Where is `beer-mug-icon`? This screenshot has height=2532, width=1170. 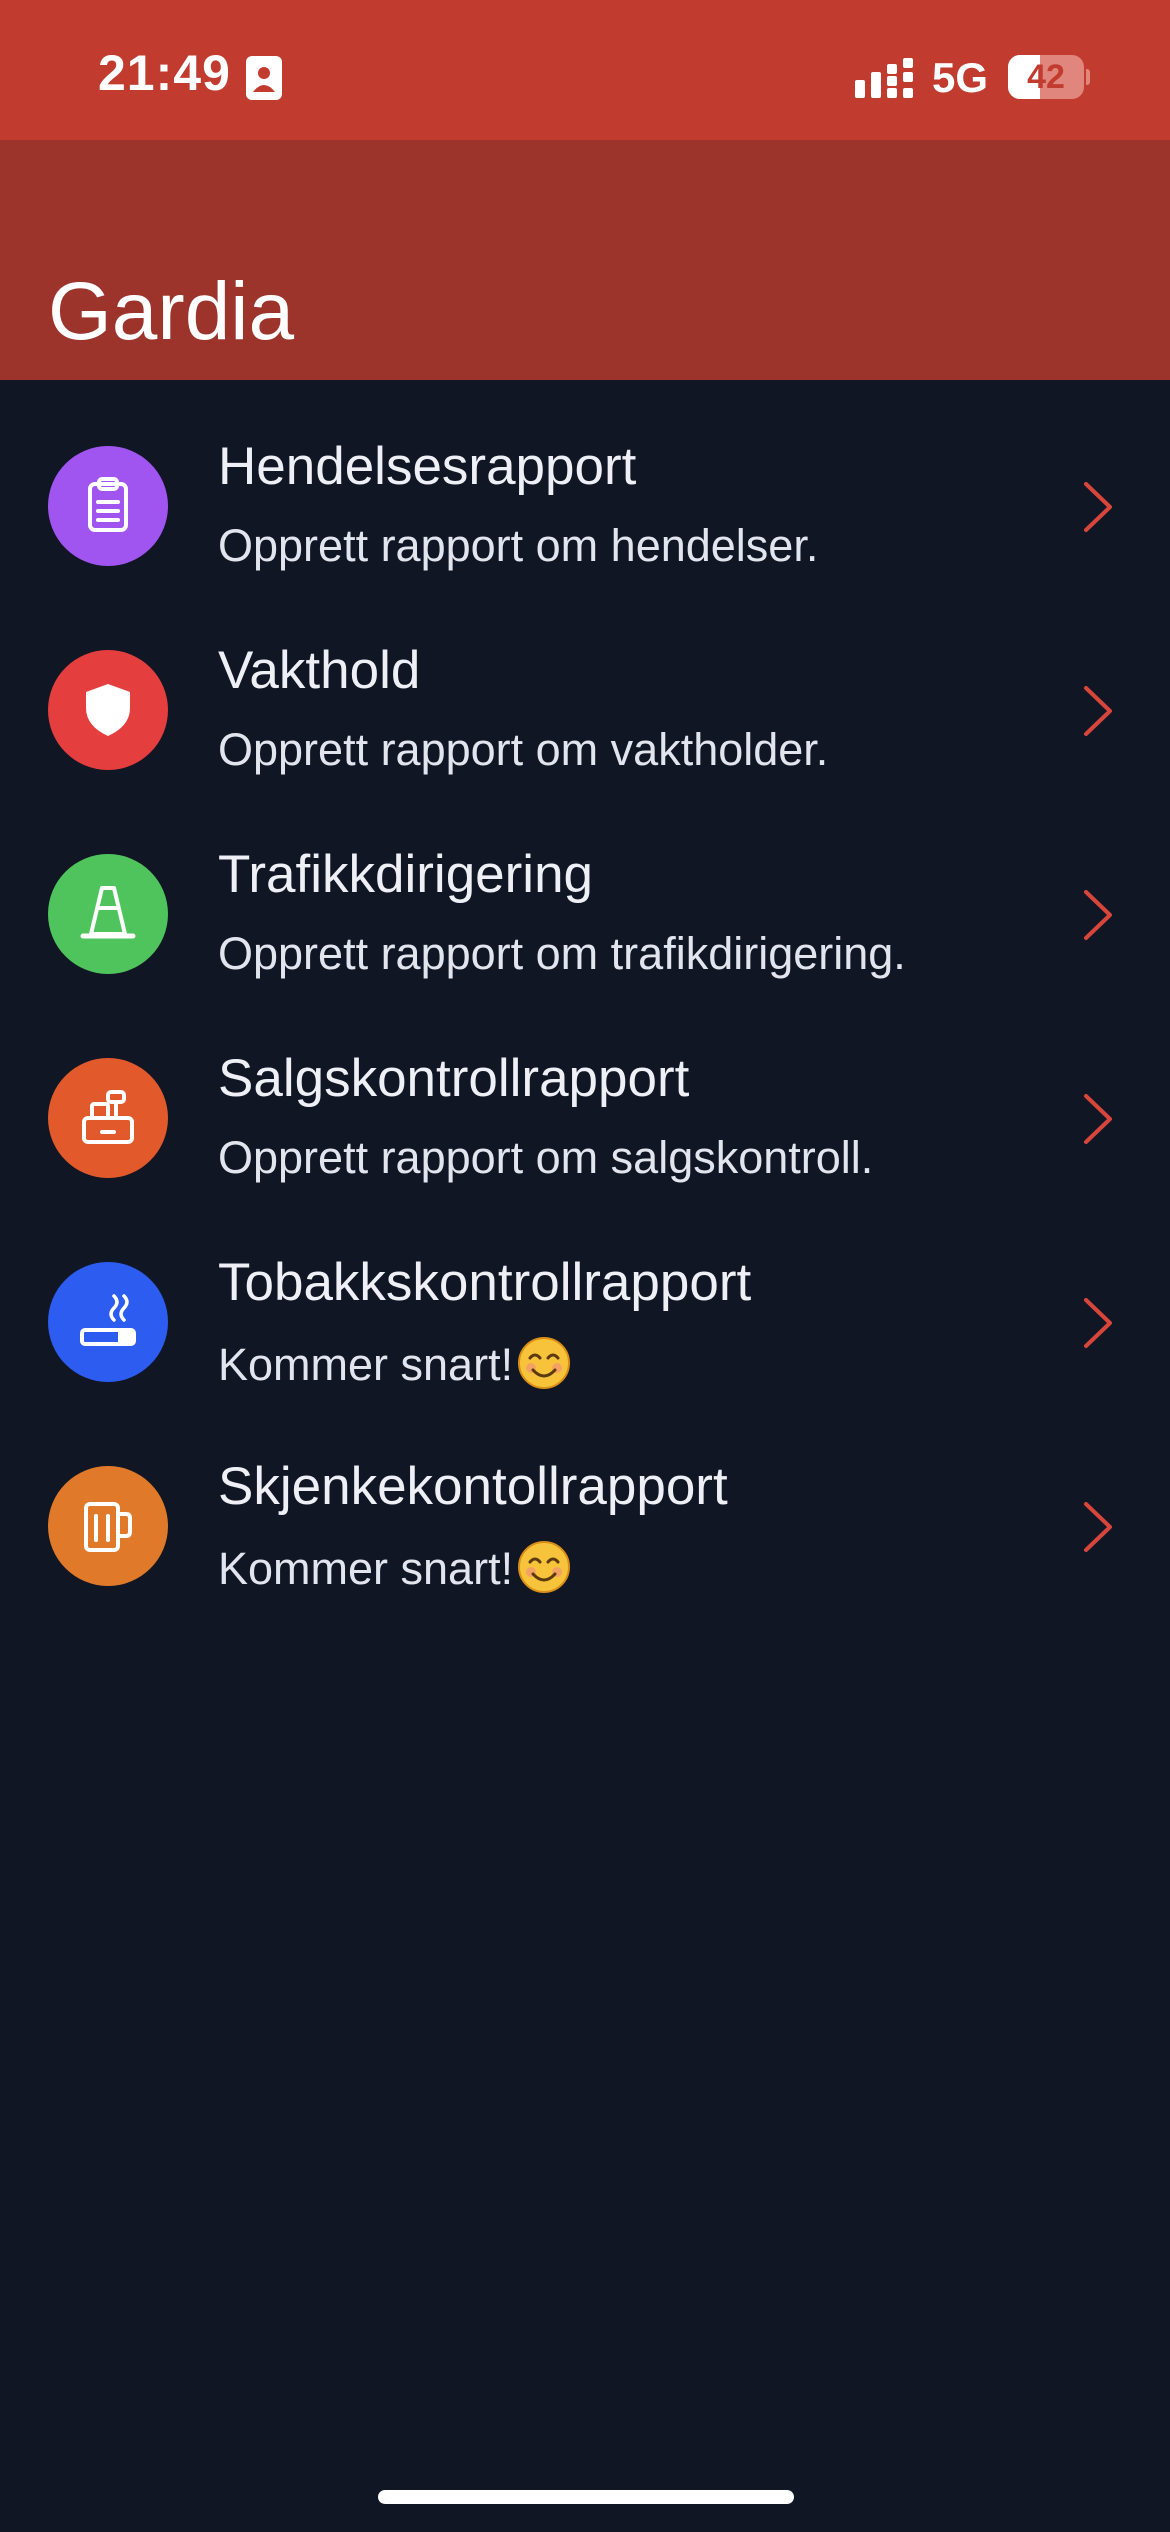 beer-mug-icon is located at coordinates (108, 1527).